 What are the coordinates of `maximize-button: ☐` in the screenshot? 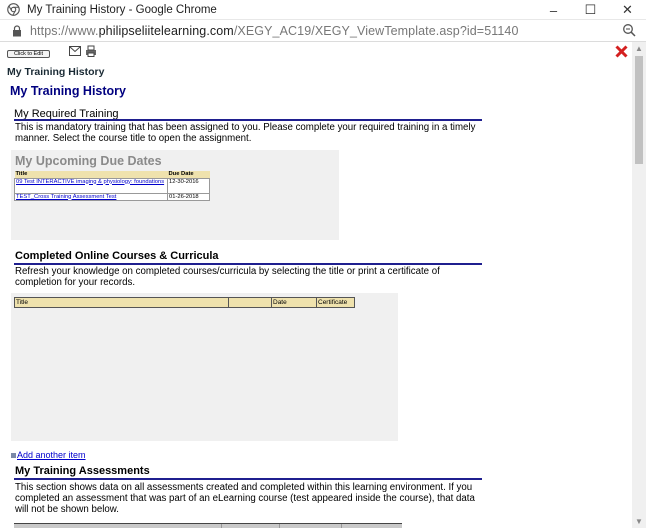 It's located at (590, 10).